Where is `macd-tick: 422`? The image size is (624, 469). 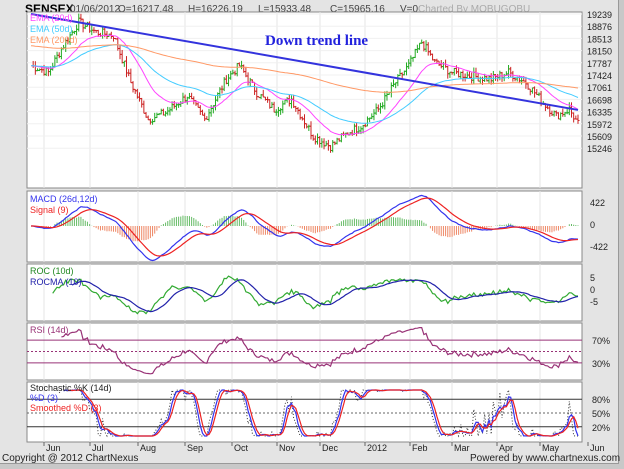 macd-tick: 422 is located at coordinates (597, 203).